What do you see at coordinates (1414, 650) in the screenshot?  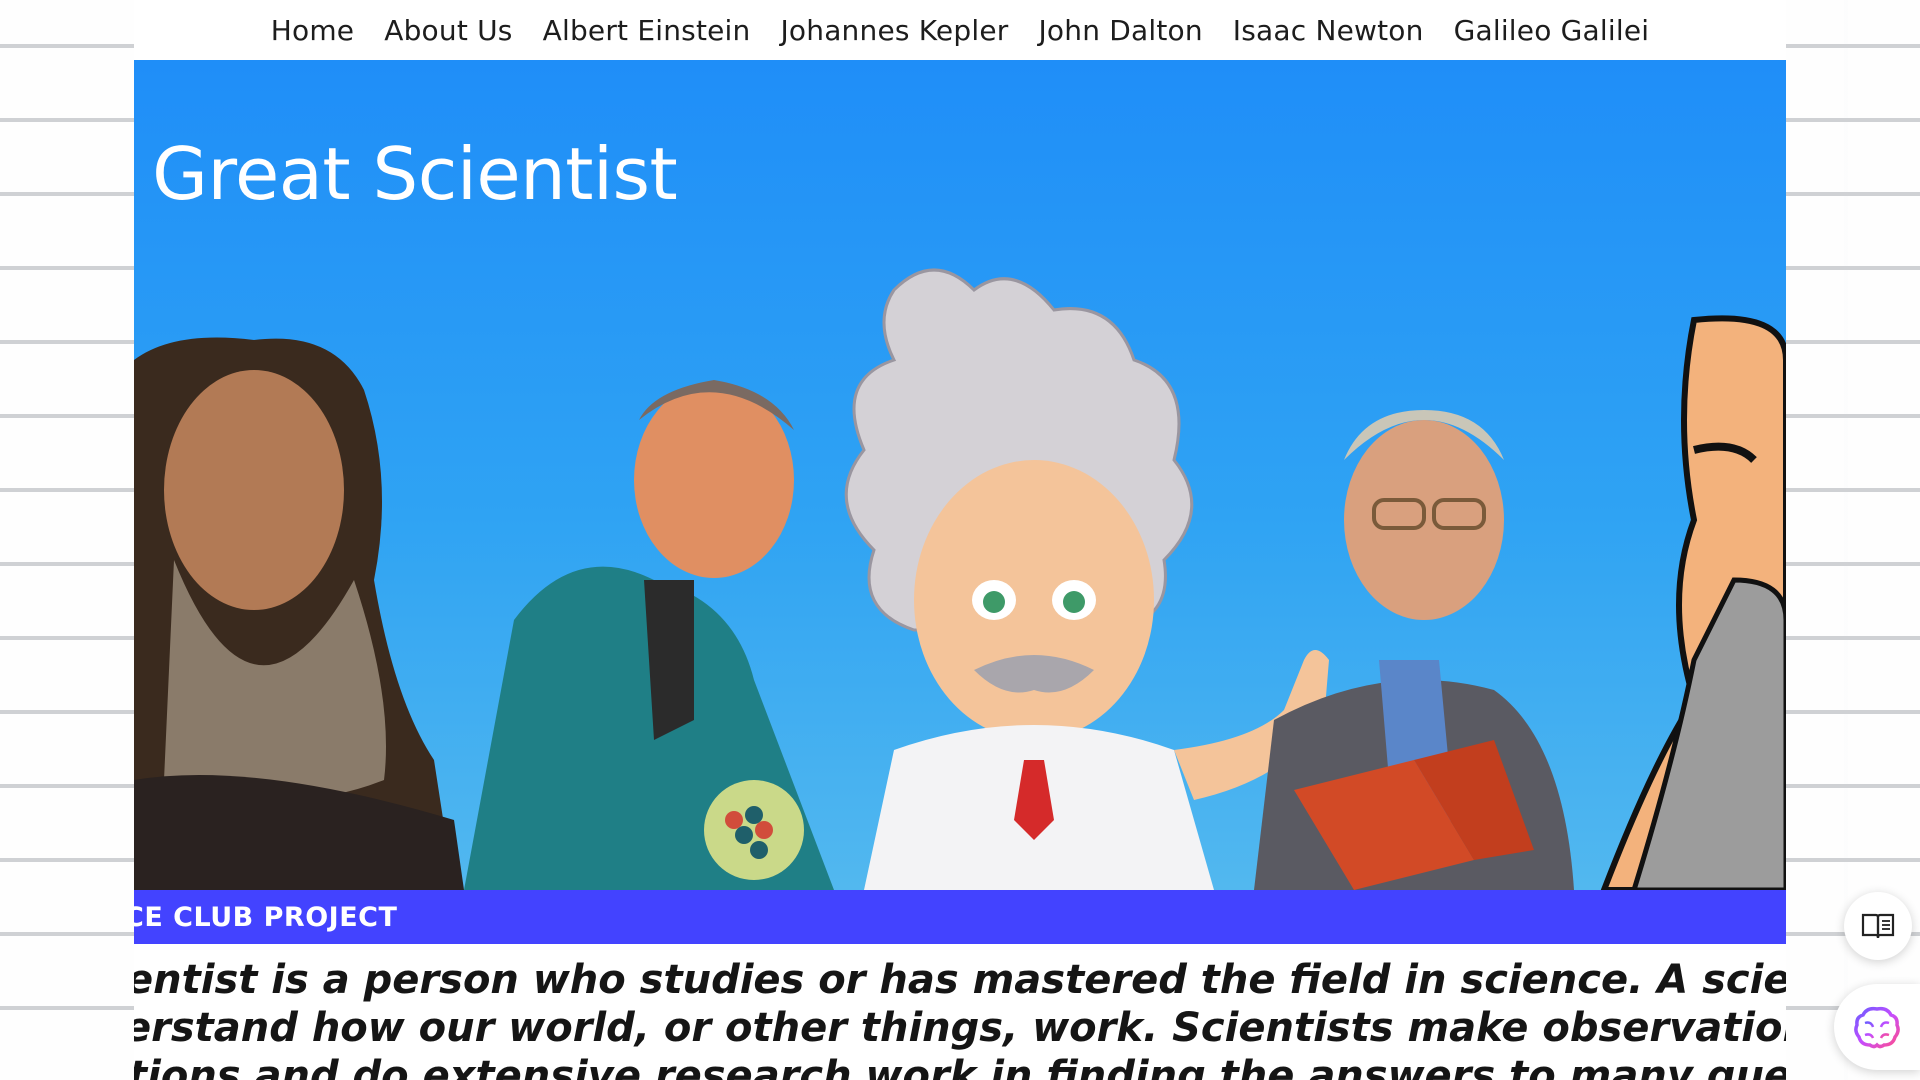 I see `man-with-book-figure` at bounding box center [1414, 650].